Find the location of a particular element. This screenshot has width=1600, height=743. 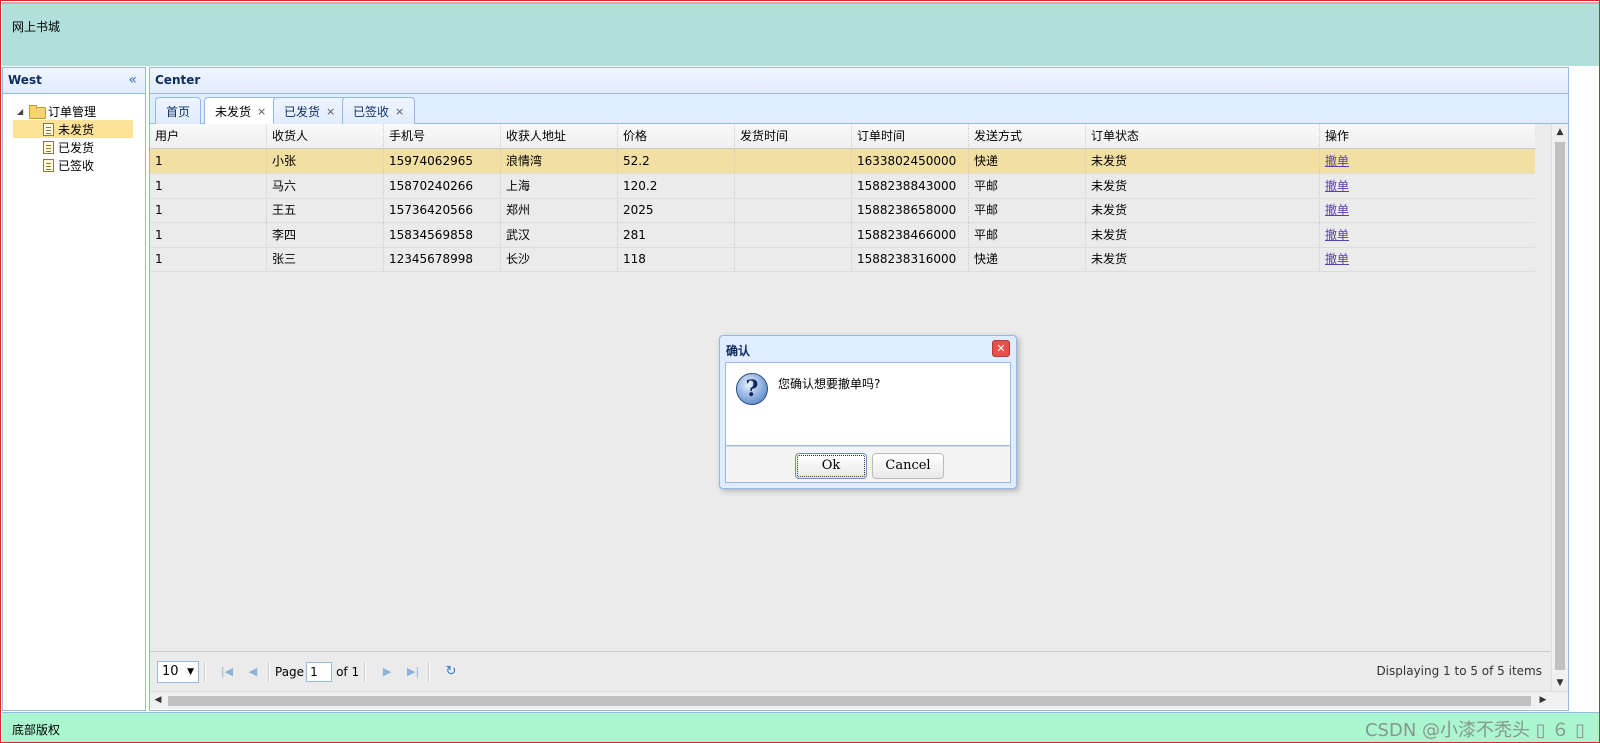

tree-expand-icon: ◢ is located at coordinates (23, 111).